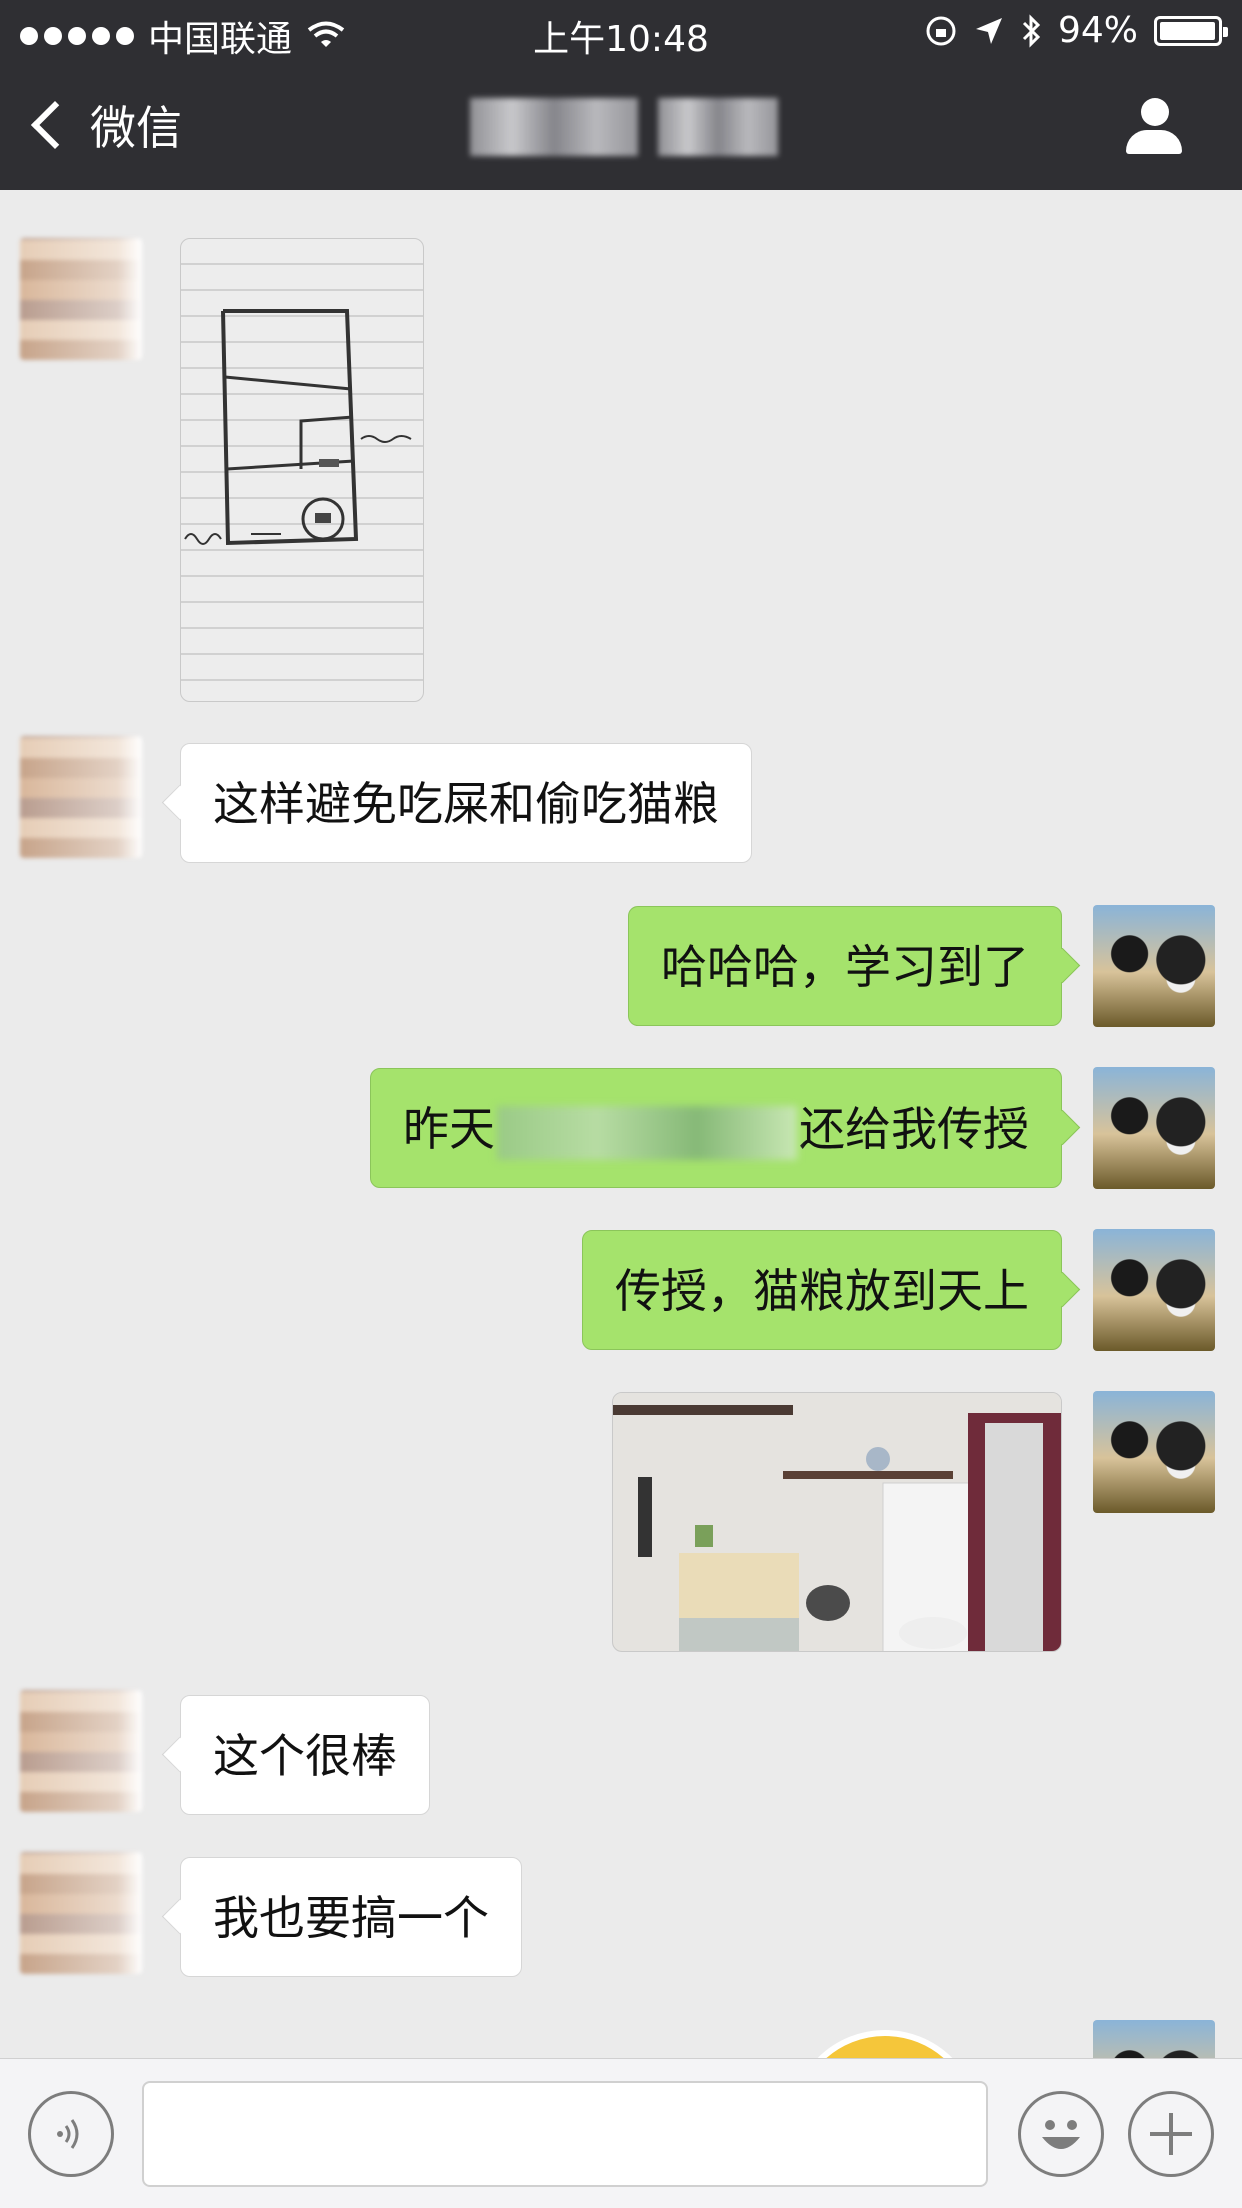  I want to click on input-bar, so click(621, 2133).